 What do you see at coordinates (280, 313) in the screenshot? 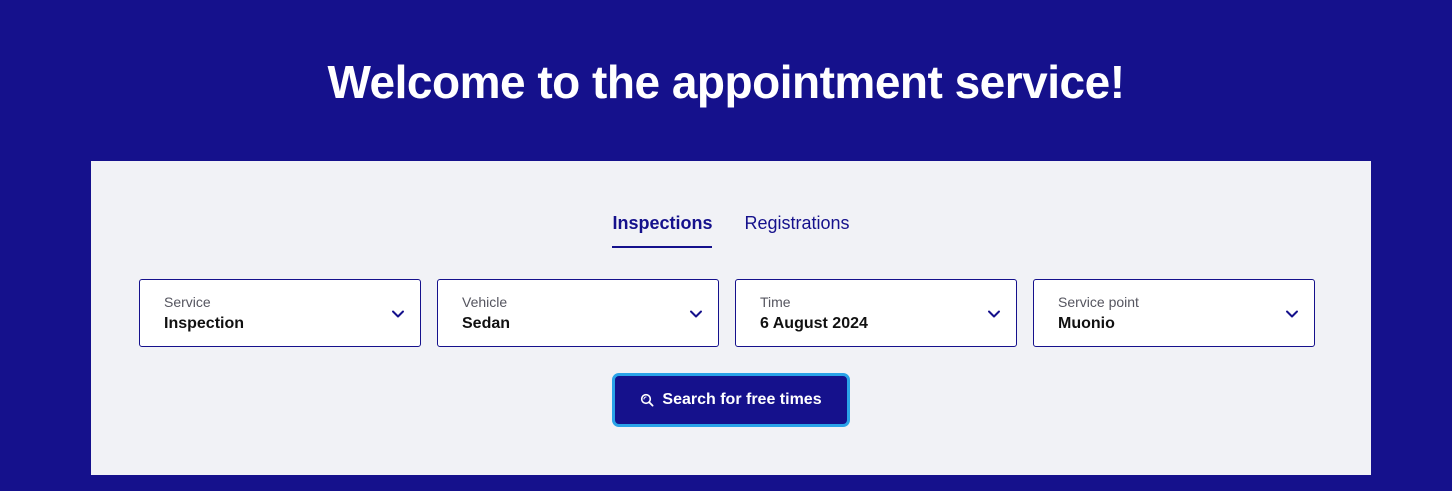
I see `service-select: Service Inspection` at bounding box center [280, 313].